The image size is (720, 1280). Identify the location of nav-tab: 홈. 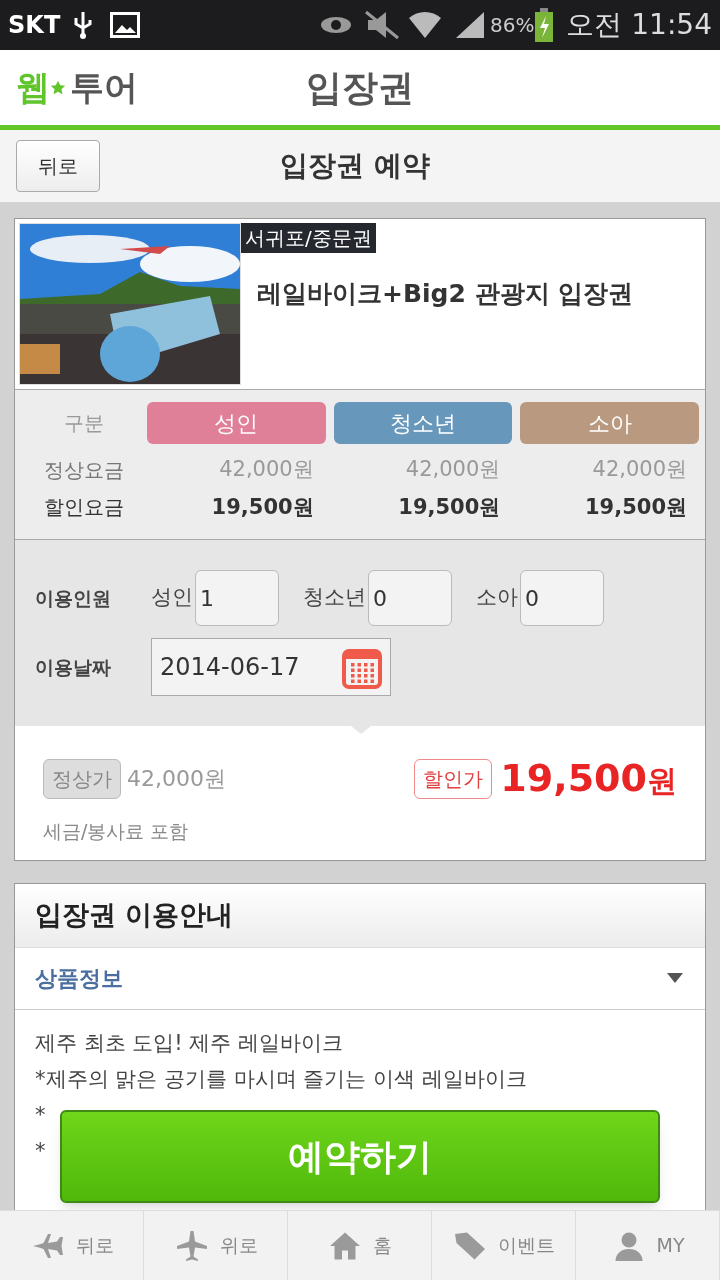
(360, 1245).